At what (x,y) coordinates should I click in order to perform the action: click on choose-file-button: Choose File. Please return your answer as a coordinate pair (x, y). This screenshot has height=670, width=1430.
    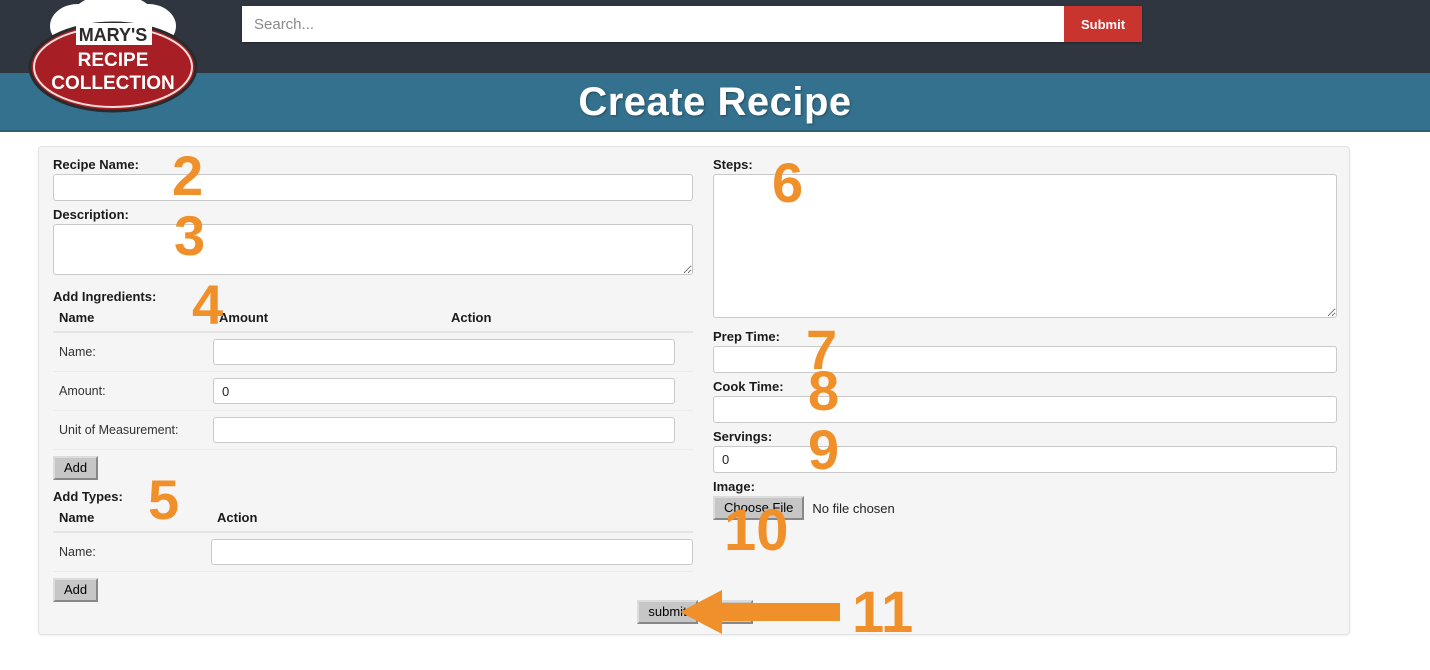
    Looking at the image, I should click on (759, 508).